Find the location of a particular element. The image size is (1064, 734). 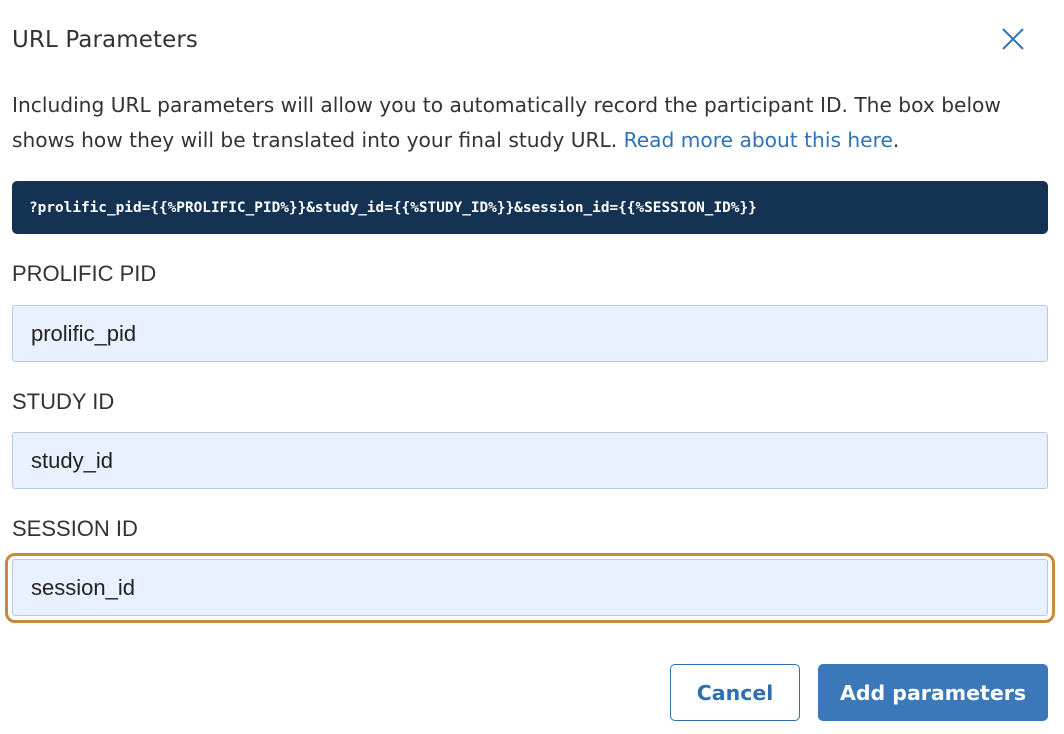

add-parameters-button: Add parameters is located at coordinates (933, 692).